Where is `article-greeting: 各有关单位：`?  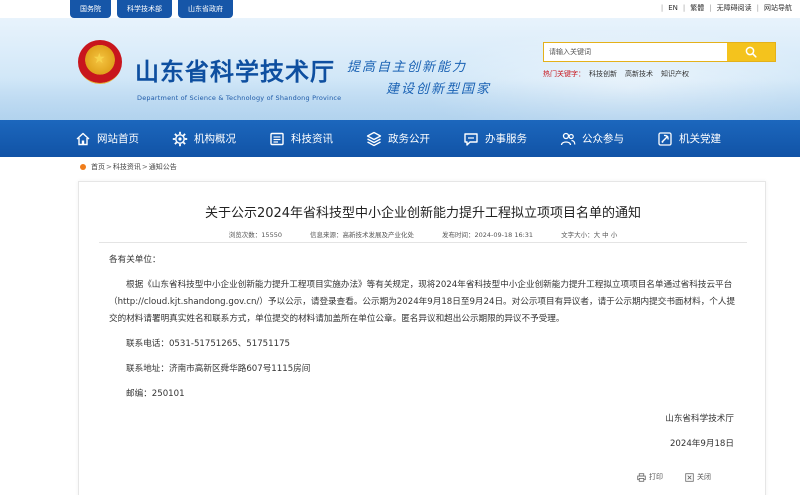
article-greeting: 各有关单位： is located at coordinates (135, 260).